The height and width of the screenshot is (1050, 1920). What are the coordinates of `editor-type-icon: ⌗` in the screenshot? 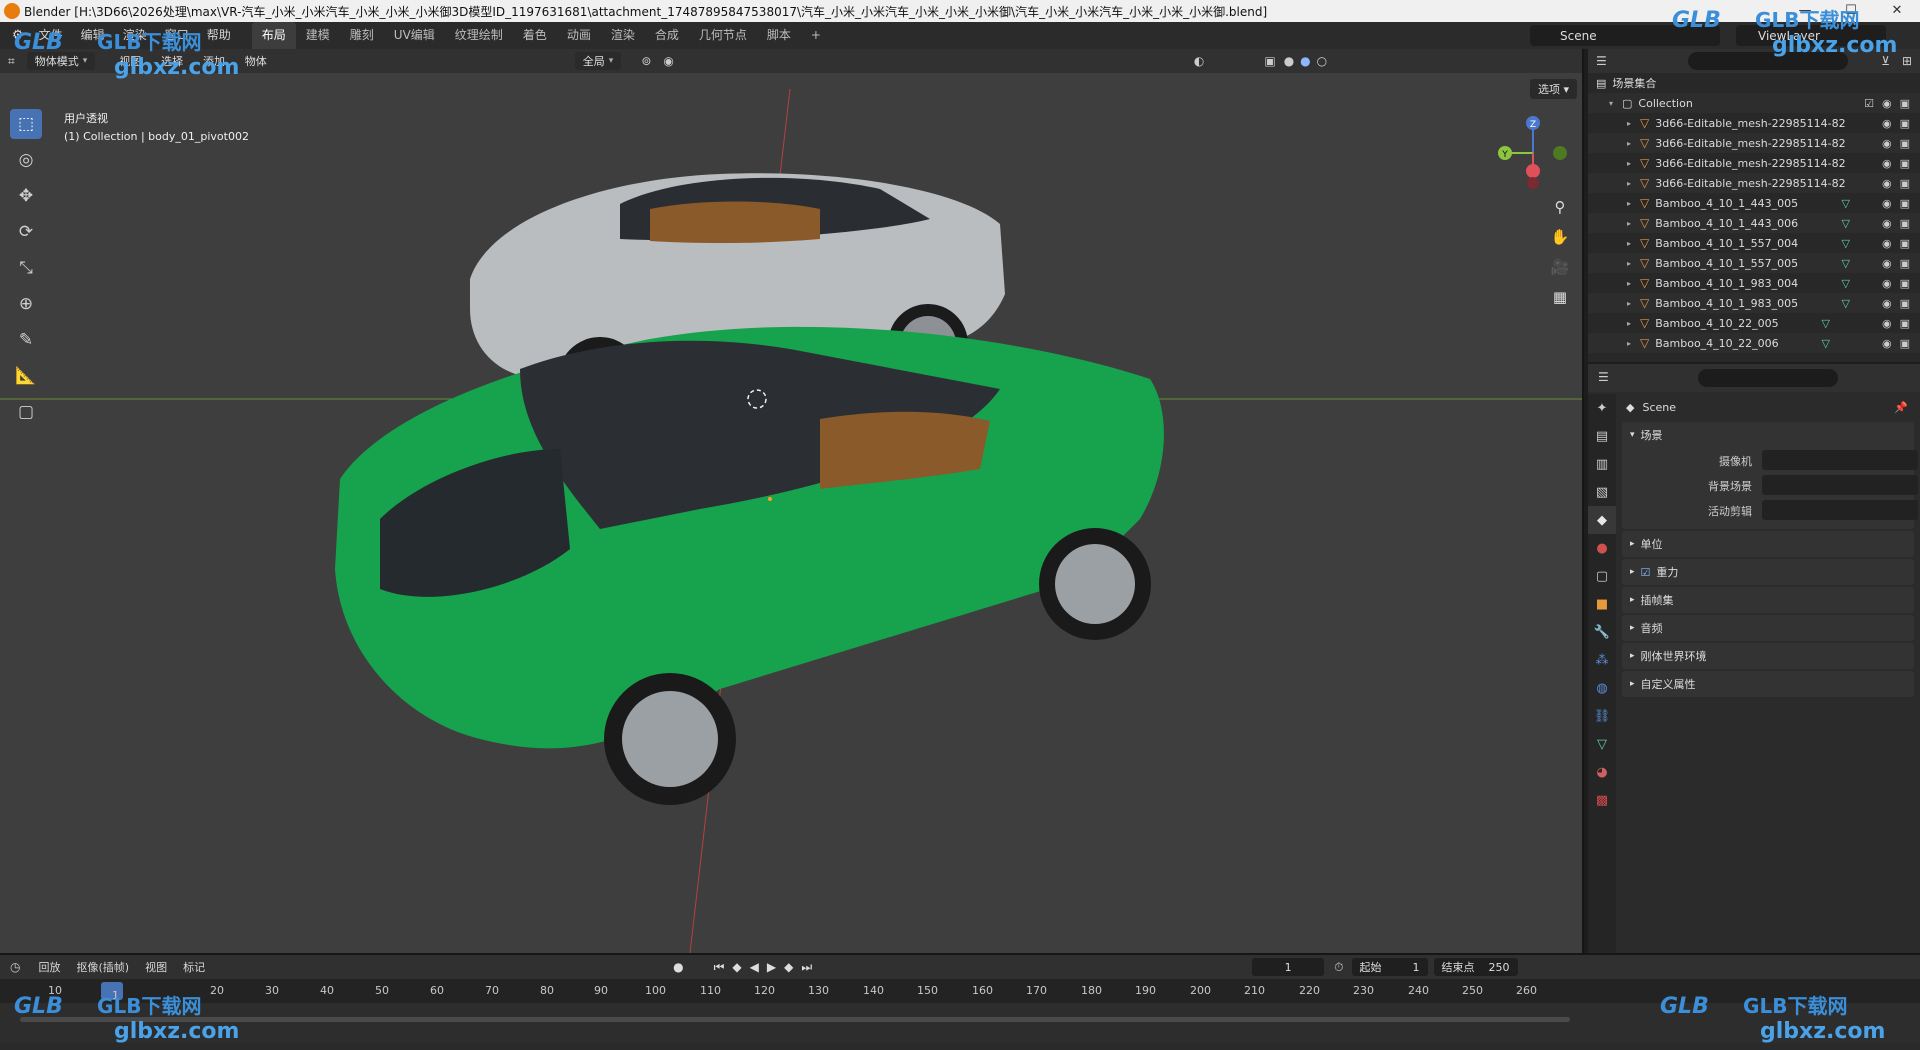 It's located at (11, 61).